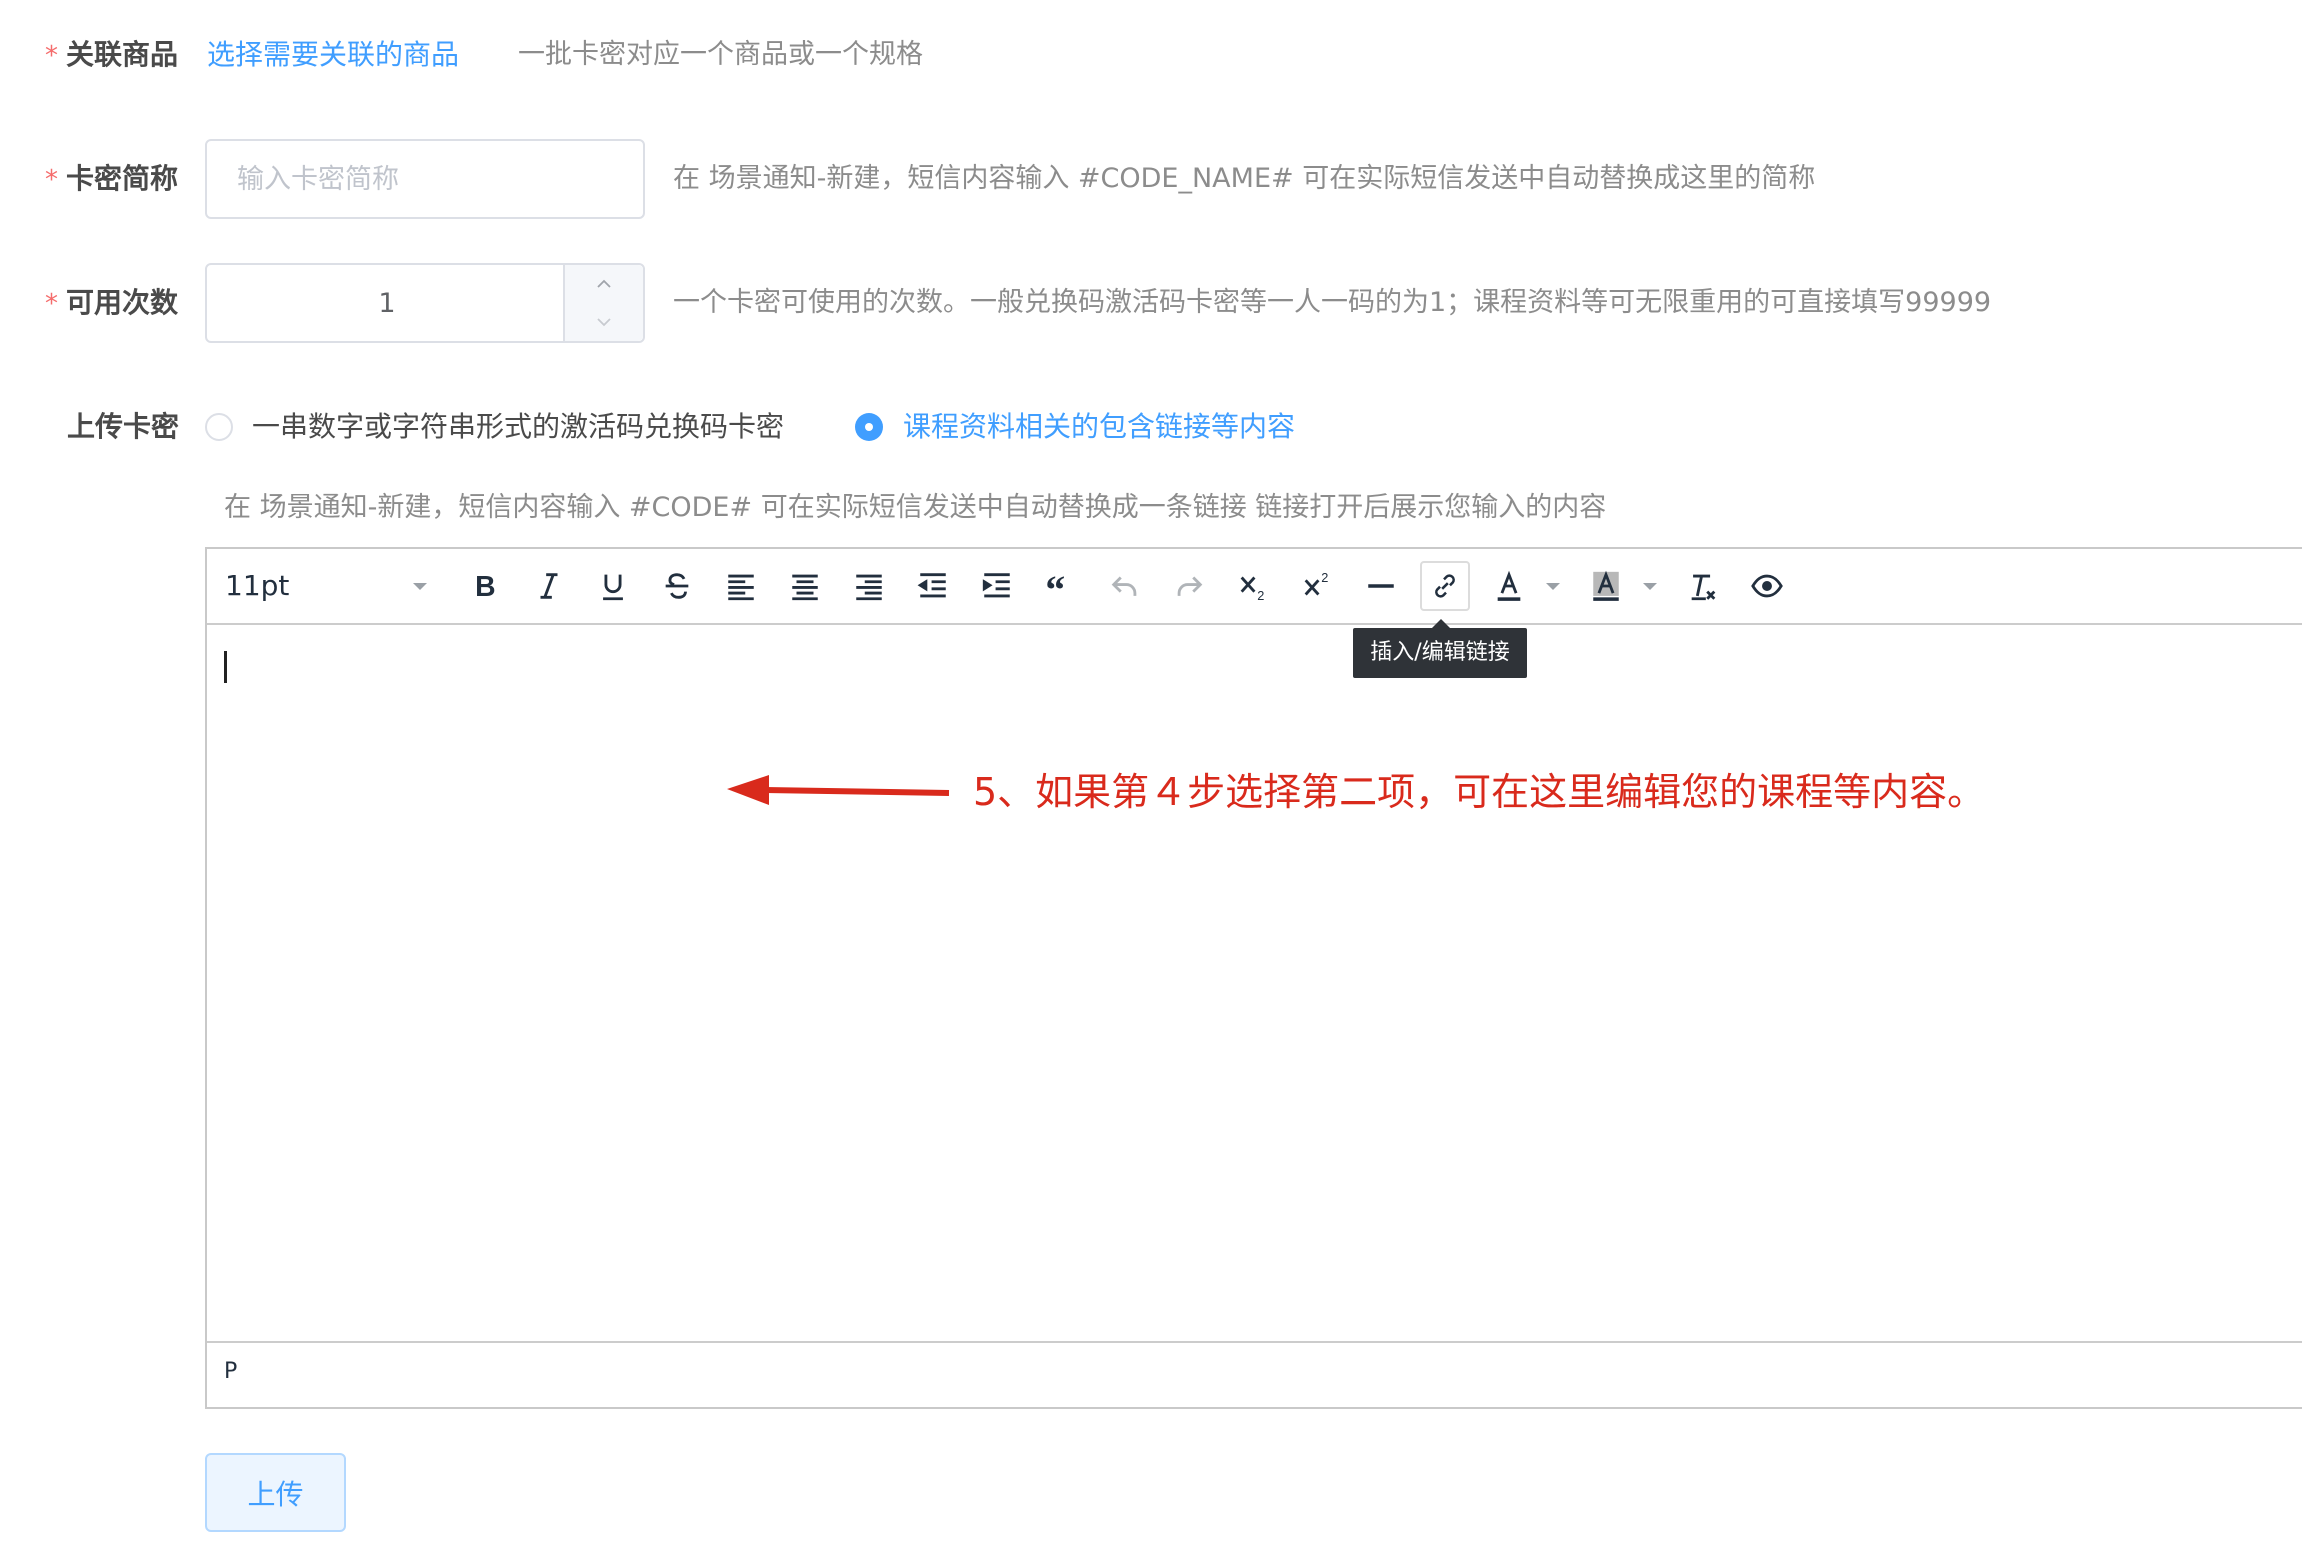 This screenshot has width=2302, height=1556. Describe the element at coordinates (387, 303) in the screenshot. I see `uses-input: 1` at that location.